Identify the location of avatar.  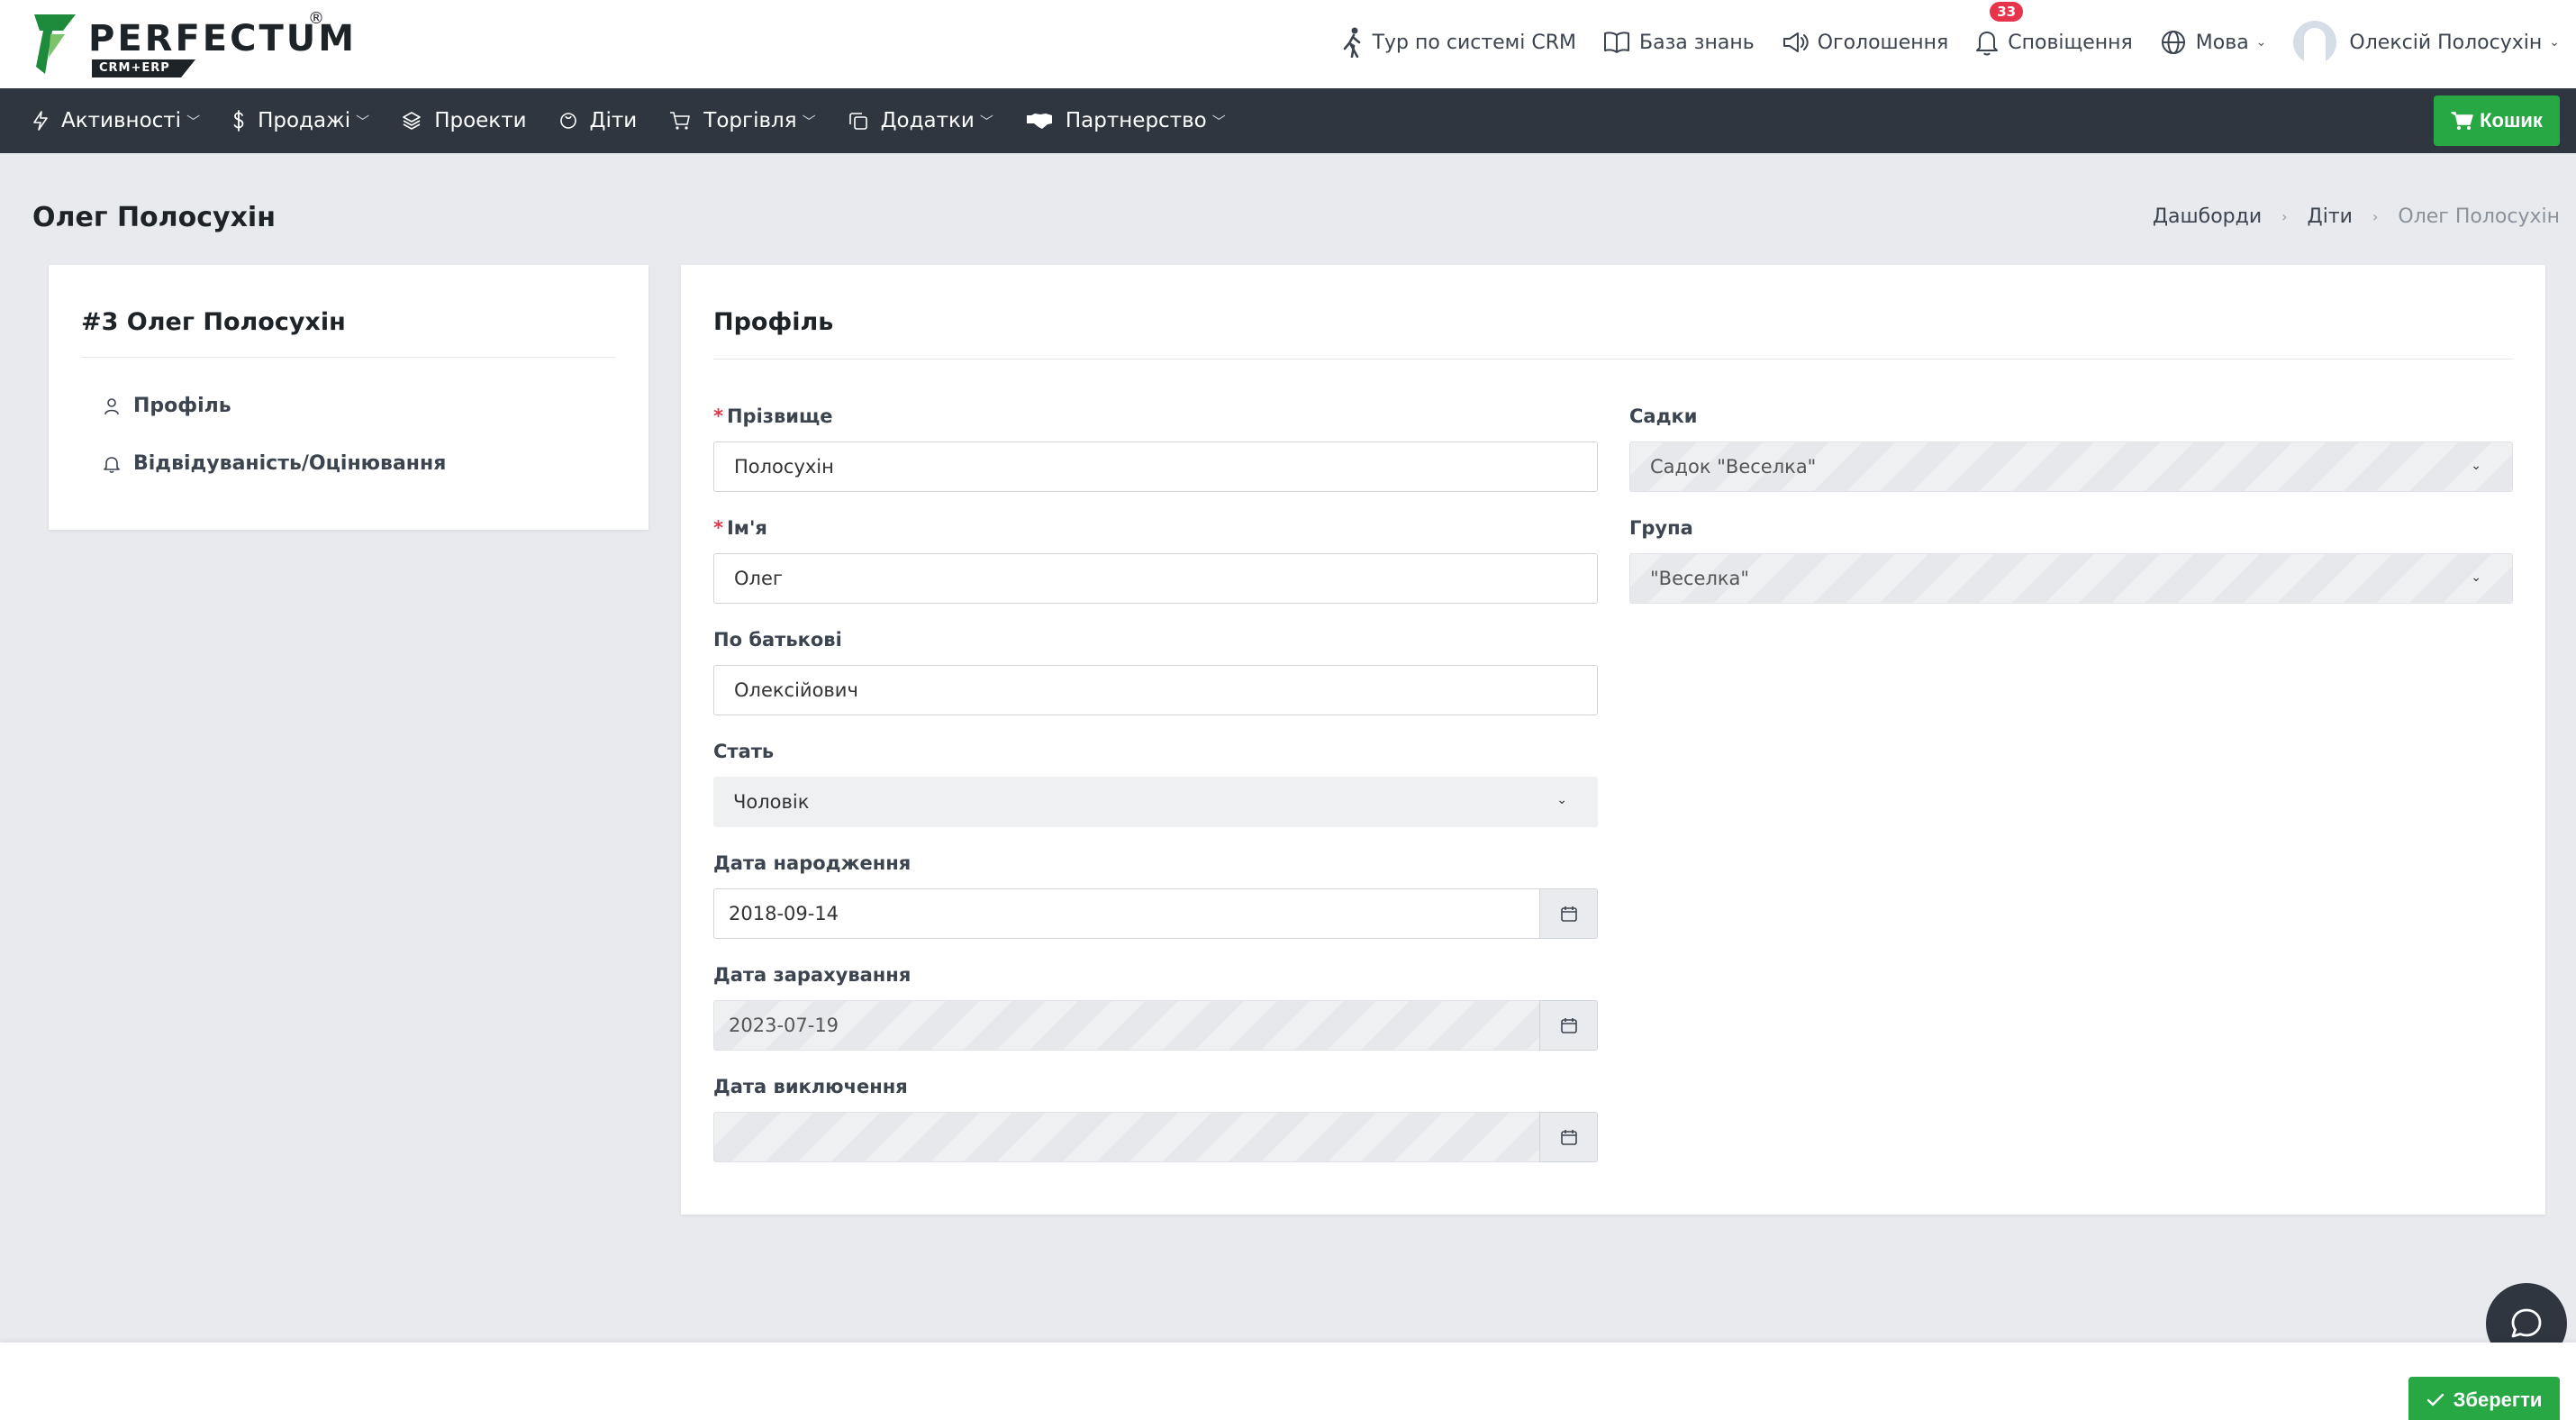
(2315, 43).